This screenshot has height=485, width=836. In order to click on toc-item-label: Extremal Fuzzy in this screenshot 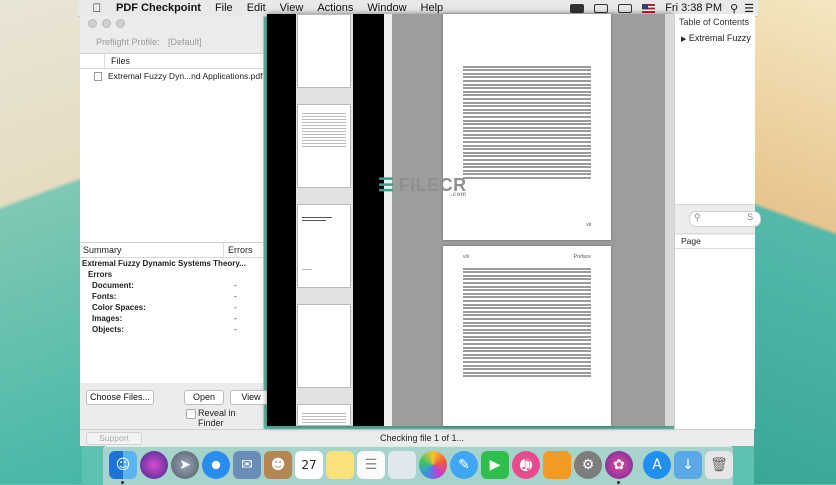, I will do `click(719, 38)`.